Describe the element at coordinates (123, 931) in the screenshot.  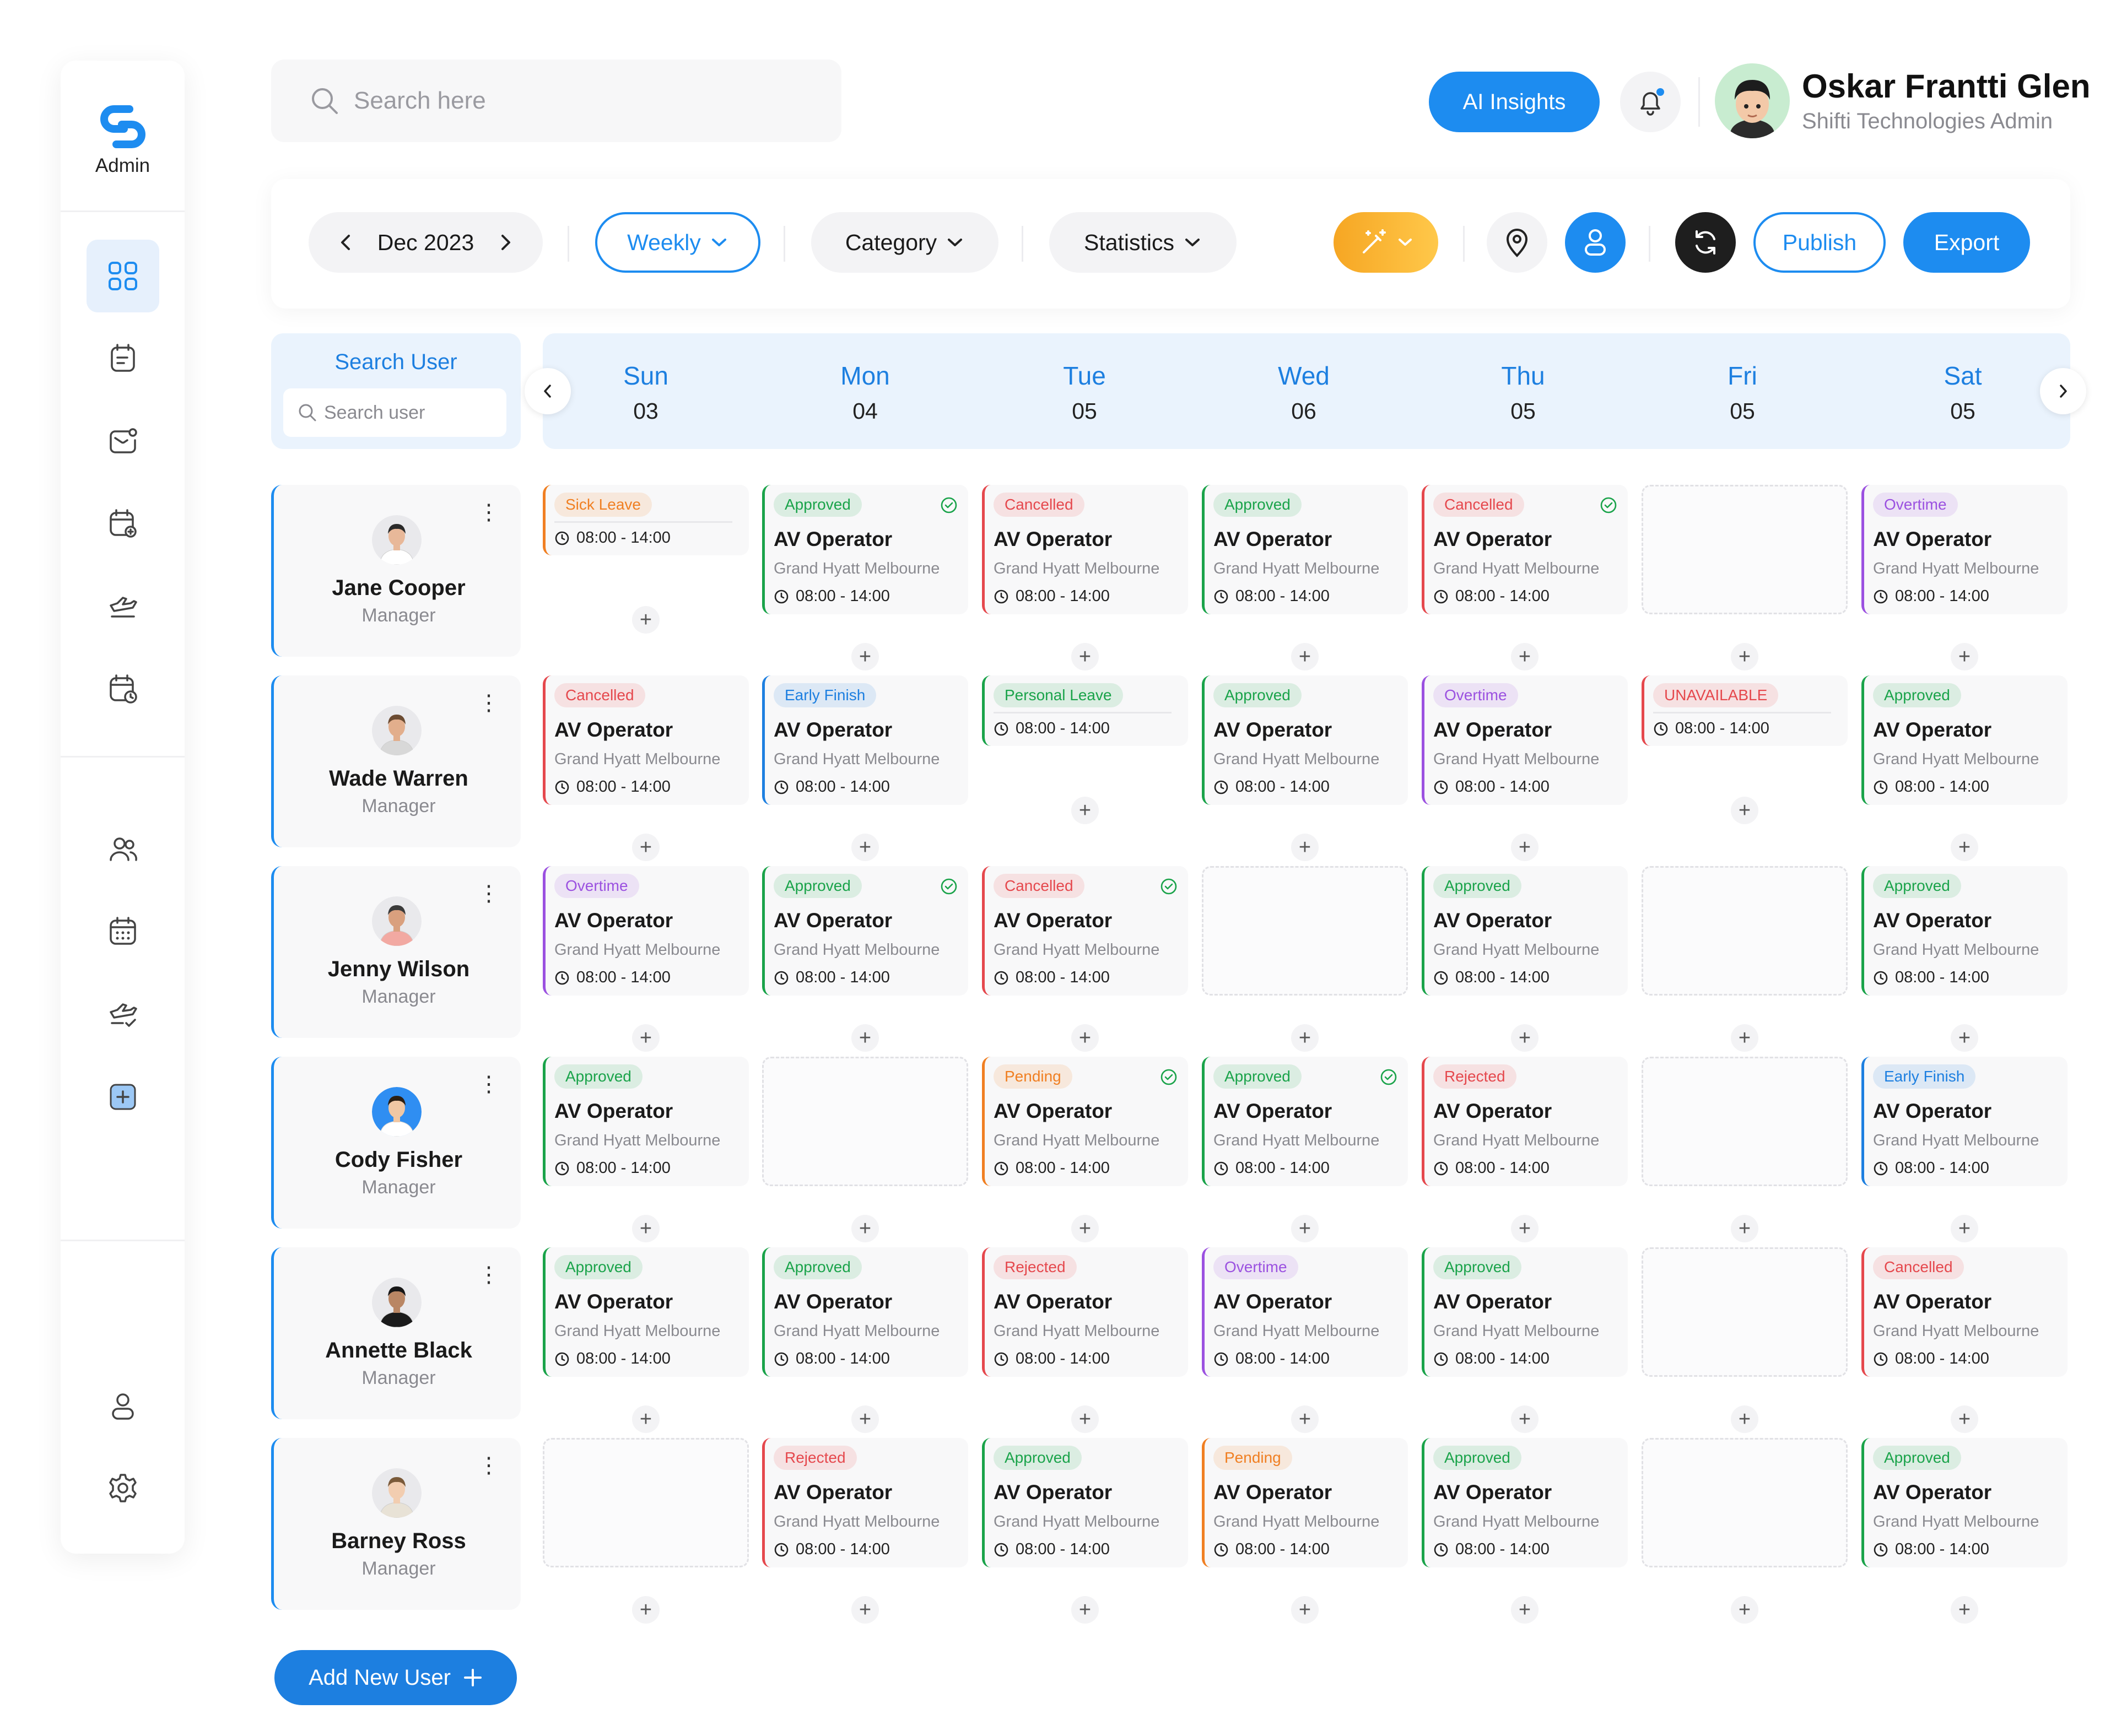
I see `sidebar-item-calendar` at that location.